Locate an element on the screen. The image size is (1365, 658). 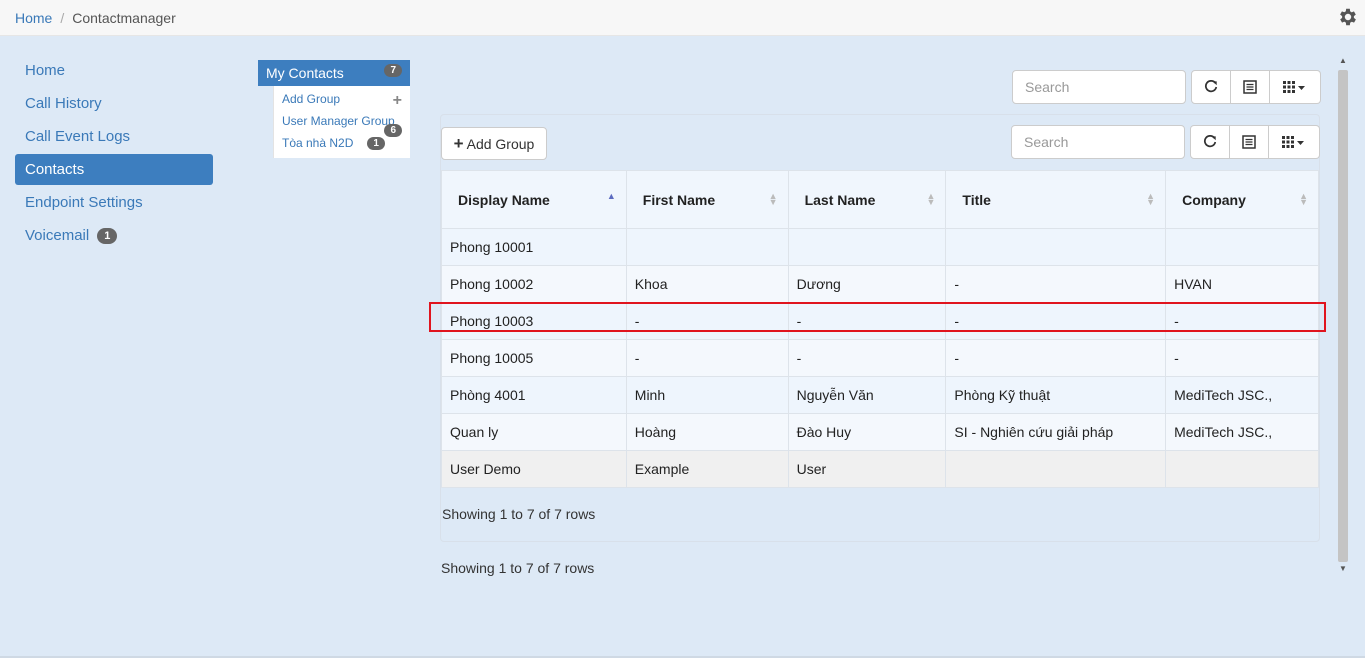
sidebar-item-label: Endpoint Settings is located at coordinates (84, 202).